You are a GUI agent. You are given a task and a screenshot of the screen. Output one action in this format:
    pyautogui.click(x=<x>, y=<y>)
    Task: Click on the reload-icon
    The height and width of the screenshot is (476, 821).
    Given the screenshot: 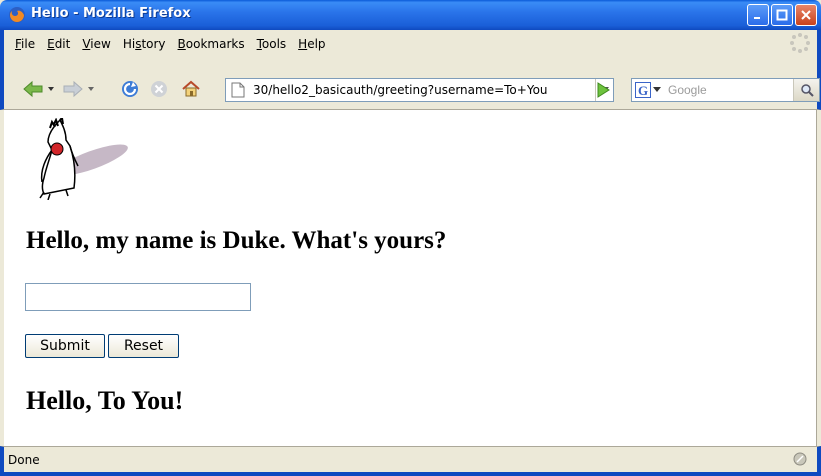 What is the action you would take?
    pyautogui.click(x=130, y=89)
    